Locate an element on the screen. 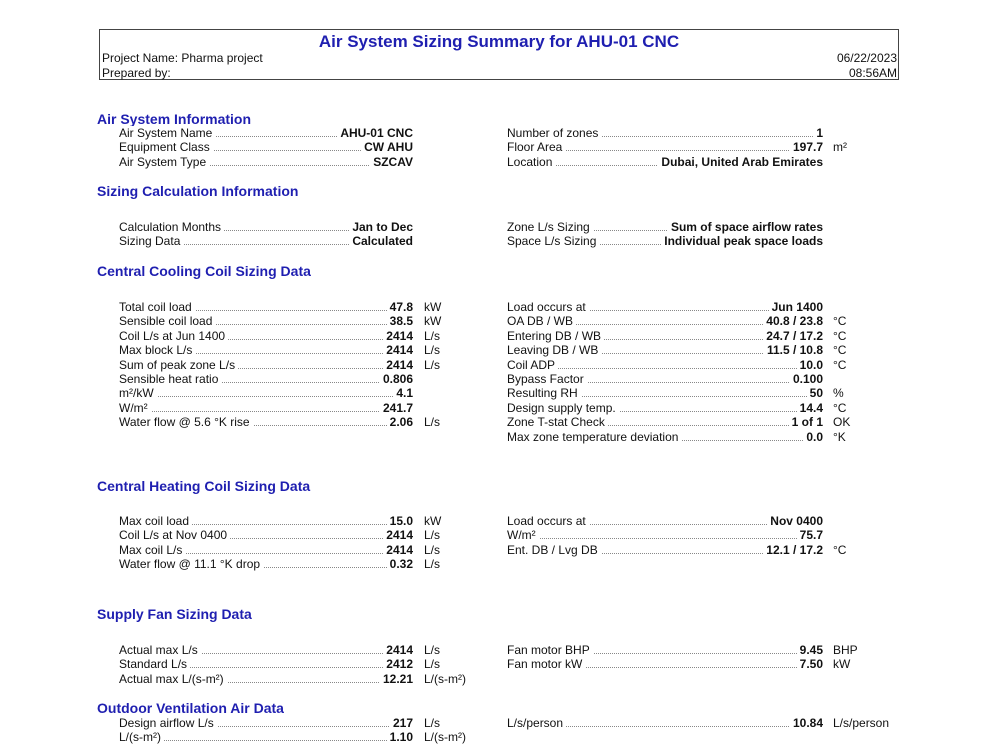  data-row: Max zone temperature deviation 0.0 is located at coordinates (665, 436).